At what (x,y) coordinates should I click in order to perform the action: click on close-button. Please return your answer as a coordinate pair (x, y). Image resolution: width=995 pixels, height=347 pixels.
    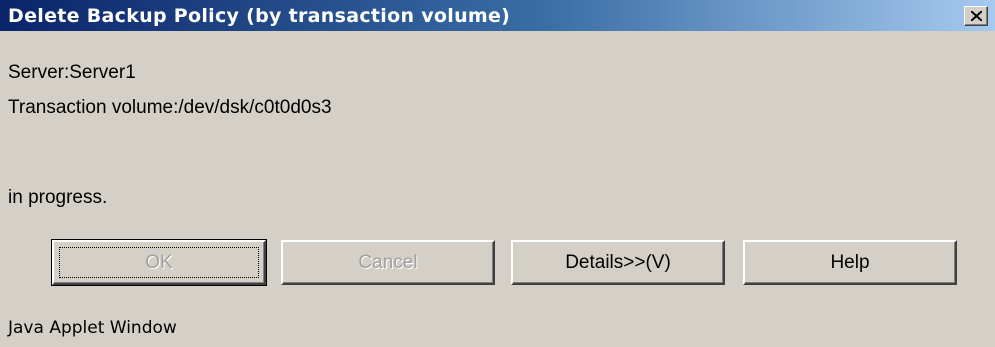
    Looking at the image, I should click on (976, 16).